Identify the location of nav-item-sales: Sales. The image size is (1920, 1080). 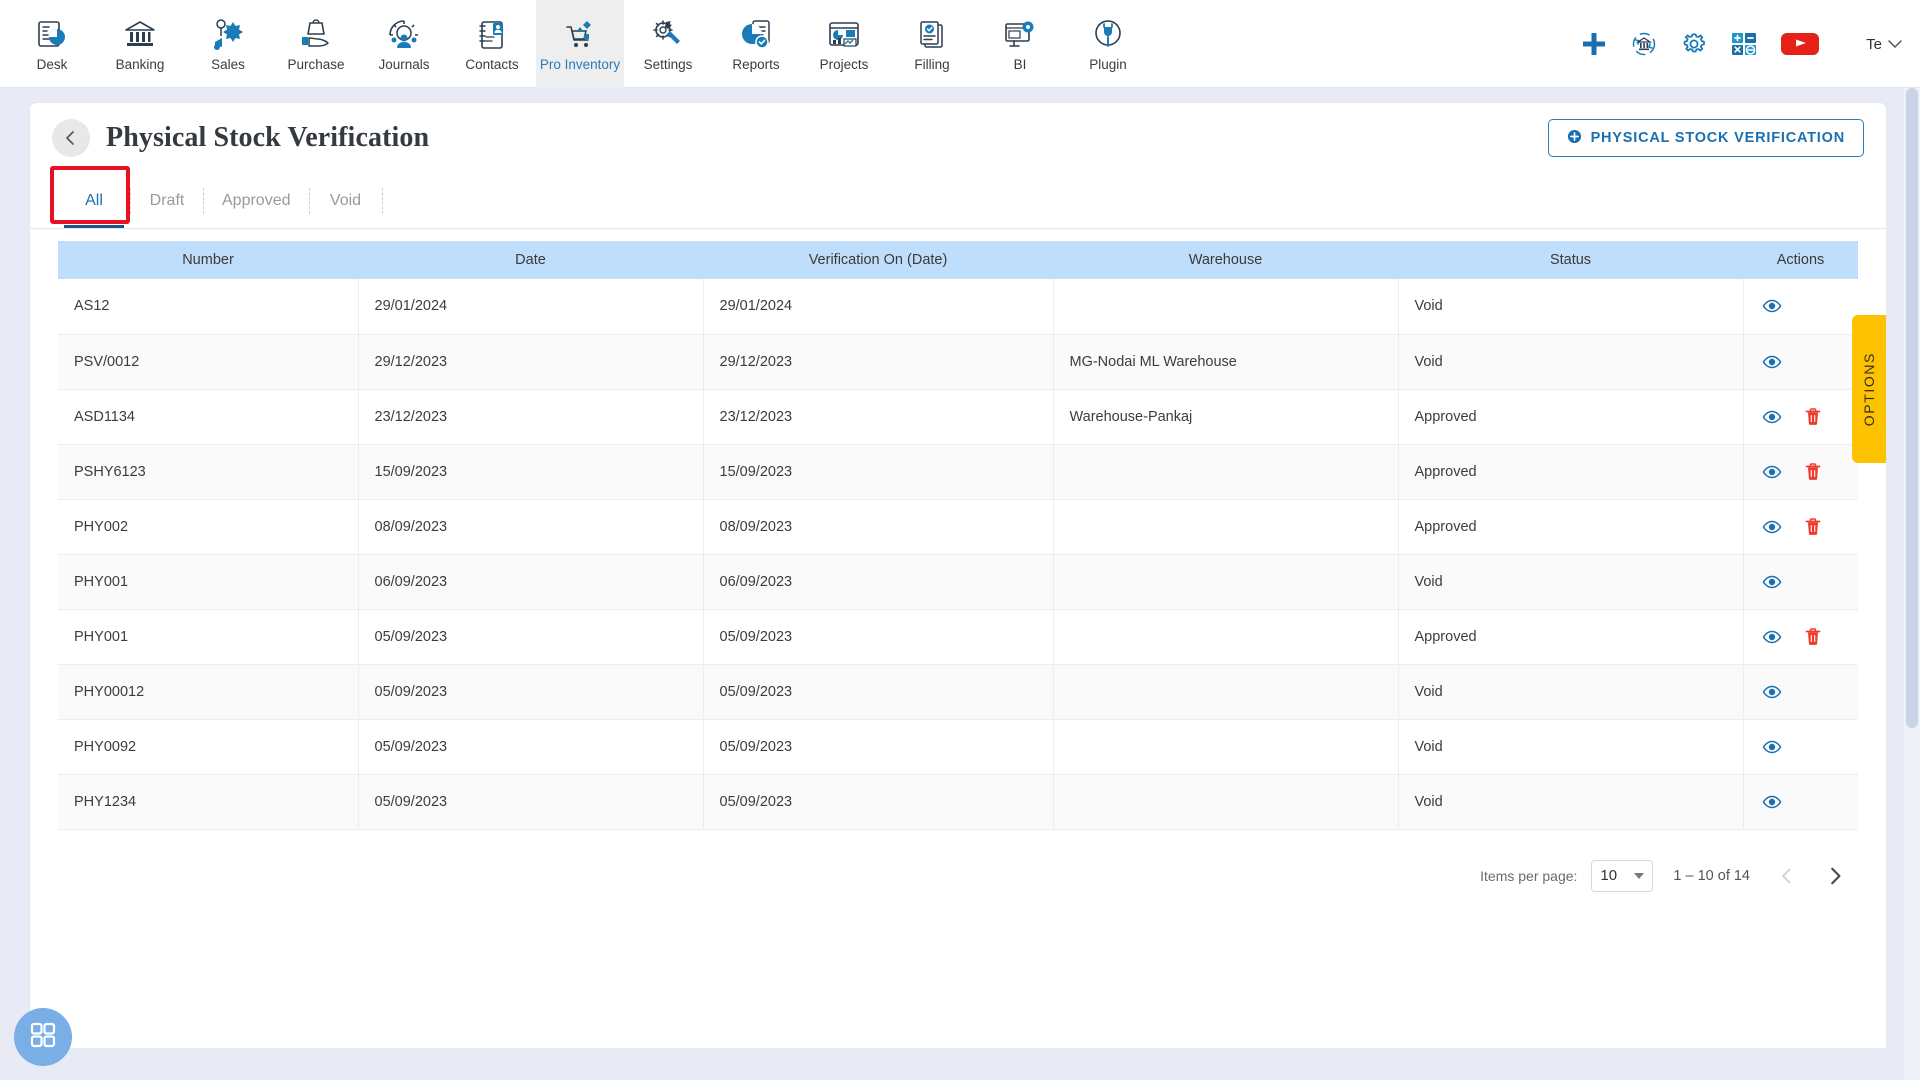
(228, 44).